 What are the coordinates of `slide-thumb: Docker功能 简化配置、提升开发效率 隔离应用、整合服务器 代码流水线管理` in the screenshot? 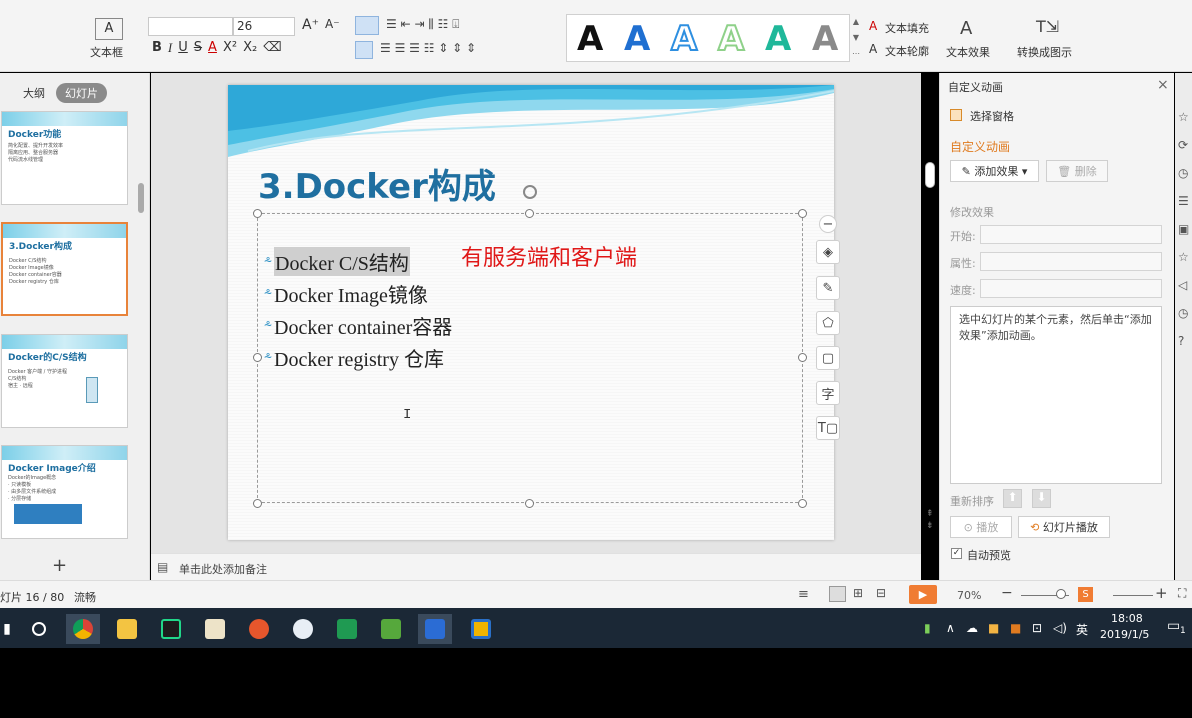 It's located at (64, 158).